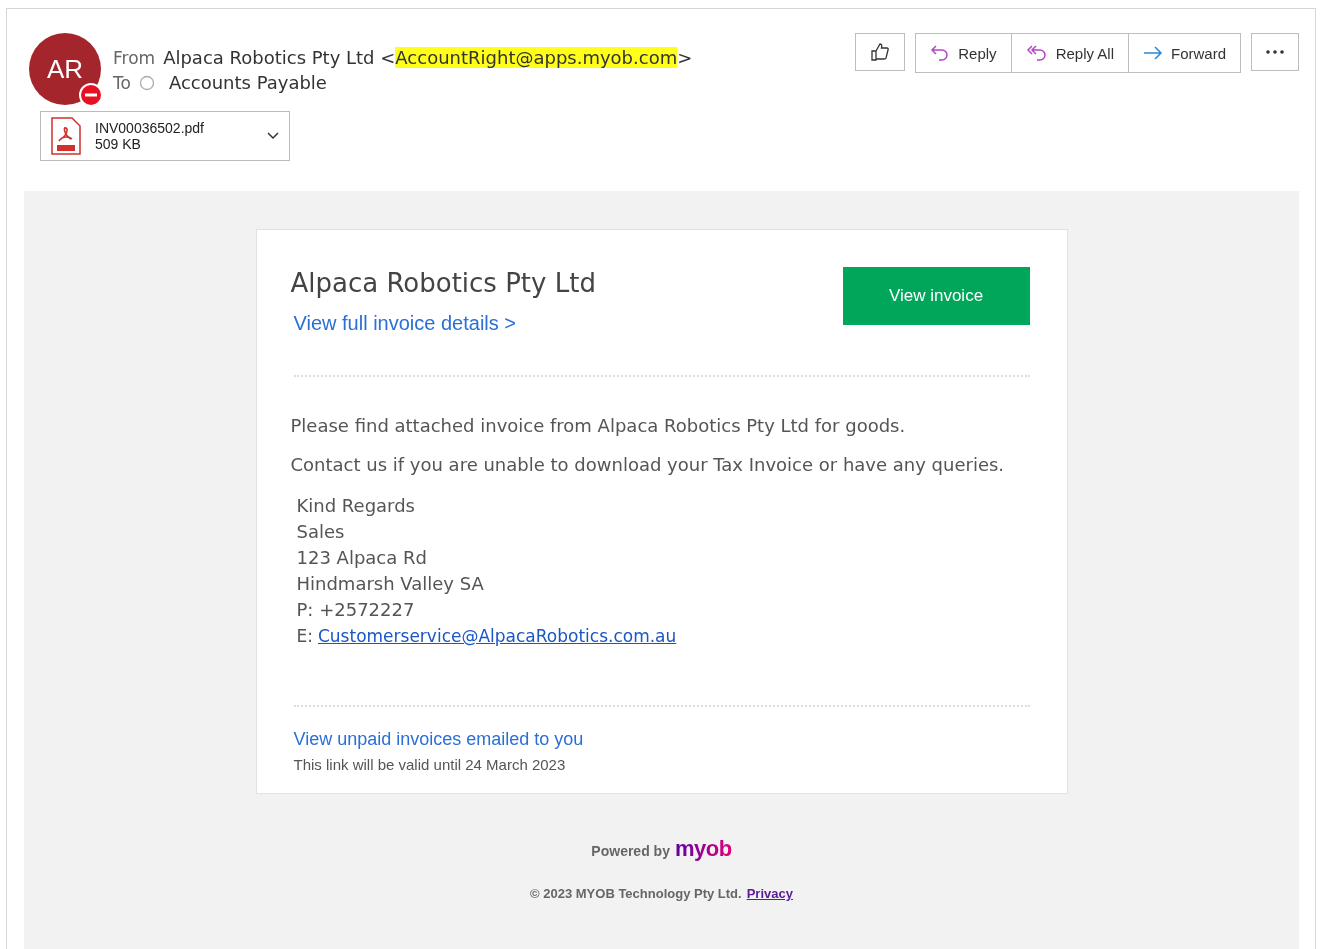 The height and width of the screenshot is (949, 1322). What do you see at coordinates (91, 95) in the screenshot?
I see `blocked-status-icon` at bounding box center [91, 95].